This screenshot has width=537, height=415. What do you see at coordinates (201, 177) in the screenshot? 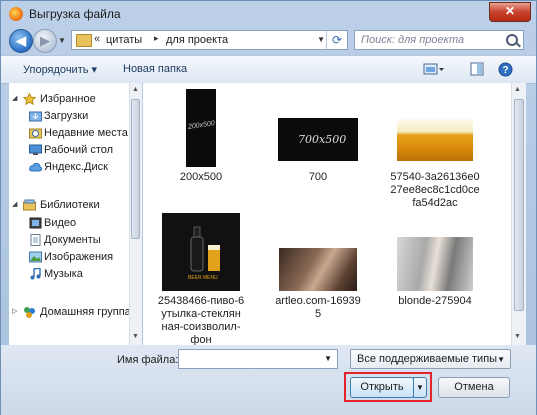
I see `file-name: 200x500` at bounding box center [201, 177].